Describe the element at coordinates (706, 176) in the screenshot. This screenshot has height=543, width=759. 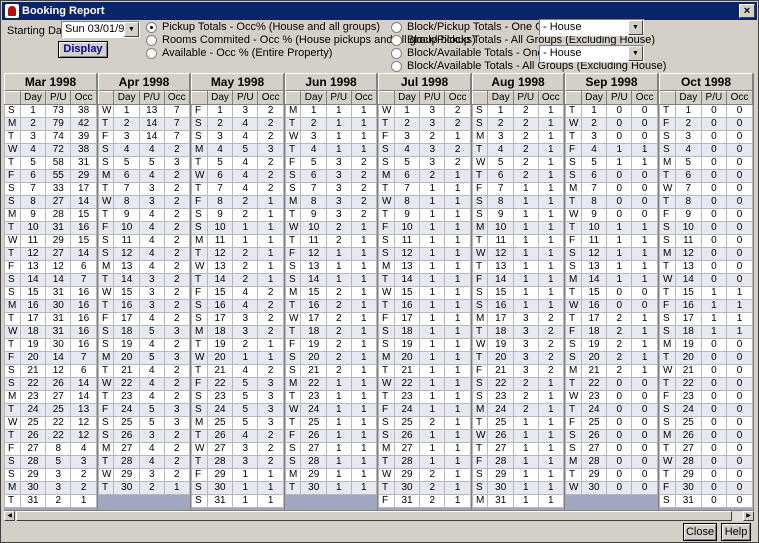
I see `table-row: T600` at that location.